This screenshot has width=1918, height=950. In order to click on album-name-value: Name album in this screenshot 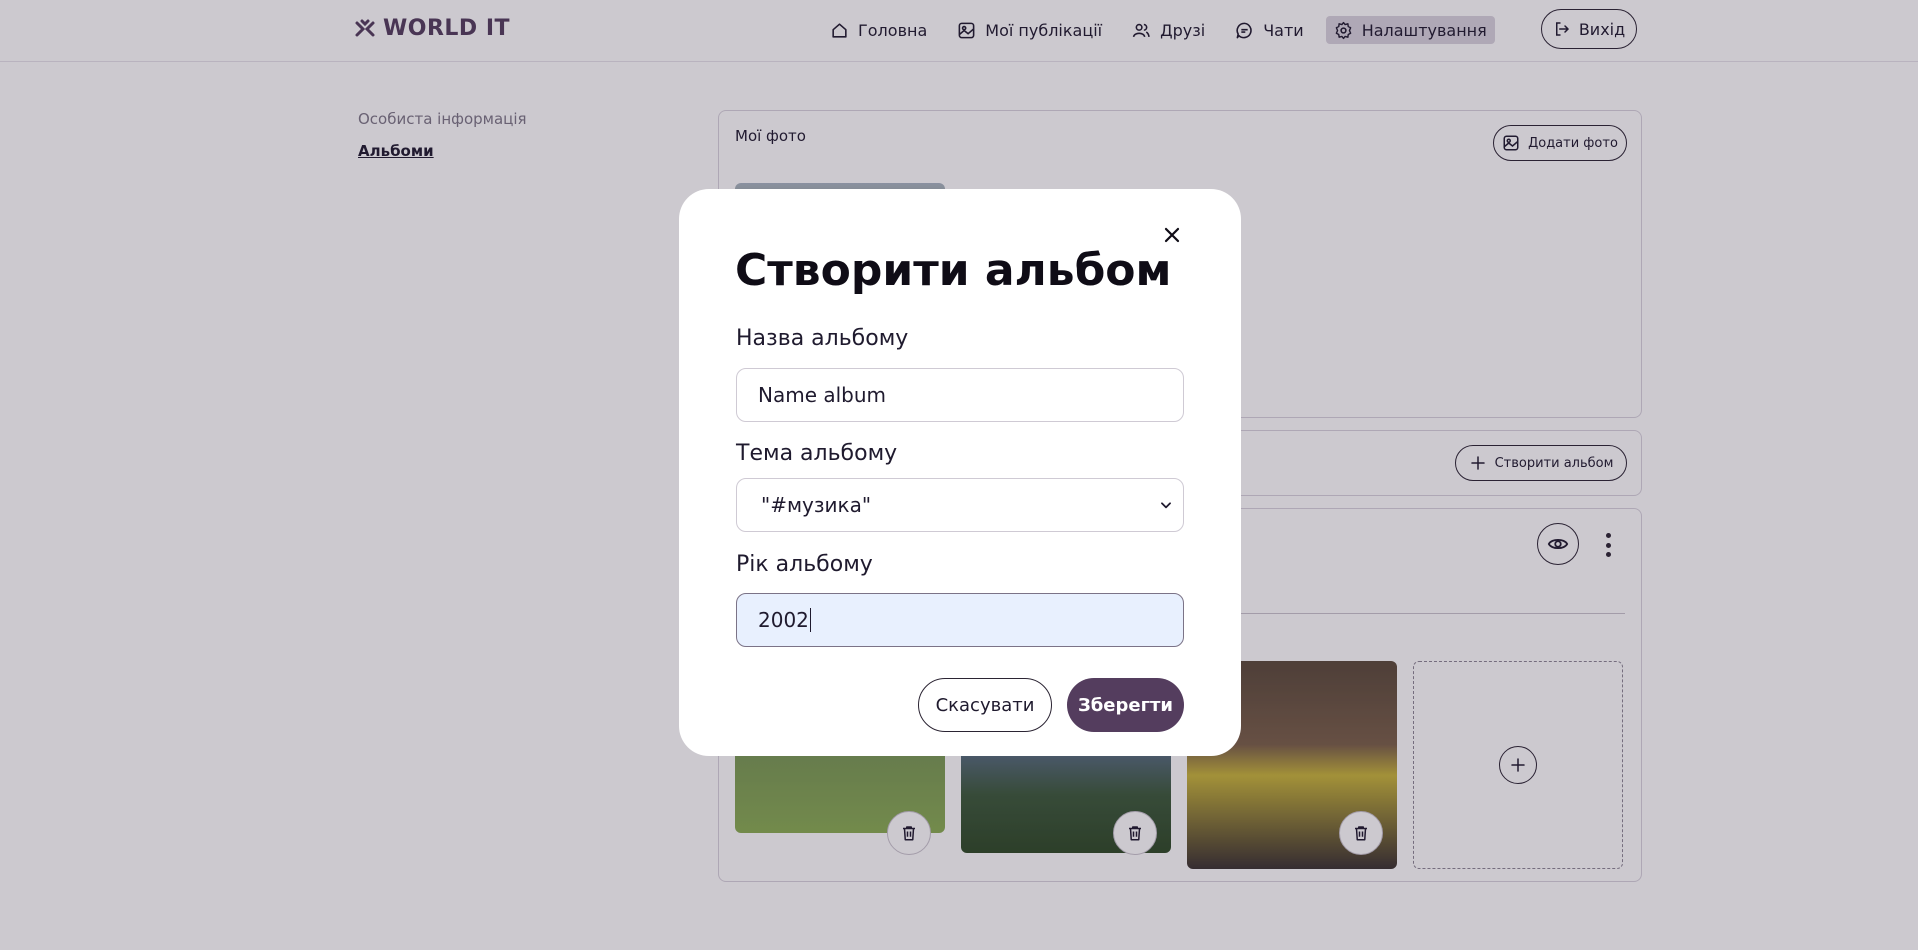, I will do `click(822, 395)`.